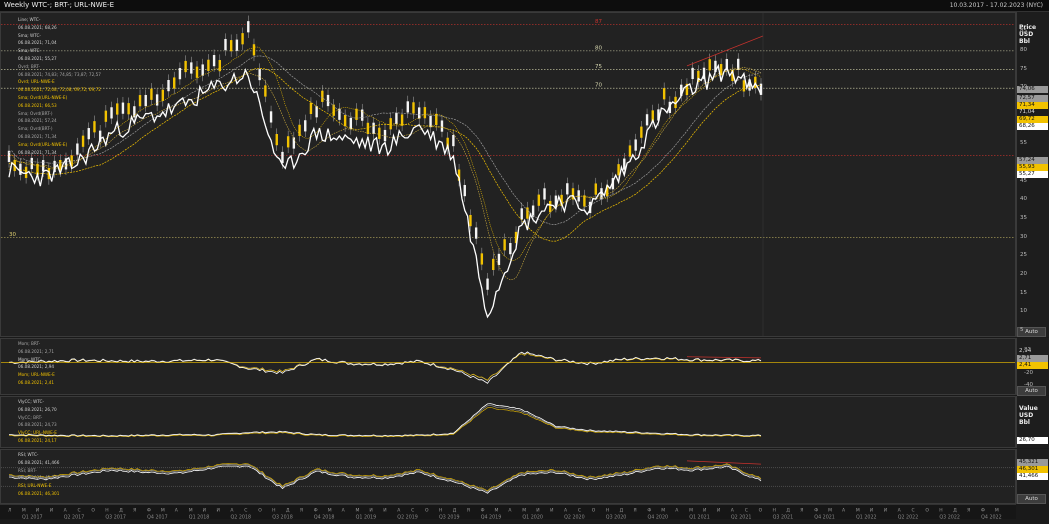  Describe the element at coordinates (598, 22) in the screenshot. I see `level-label: 87` at that location.